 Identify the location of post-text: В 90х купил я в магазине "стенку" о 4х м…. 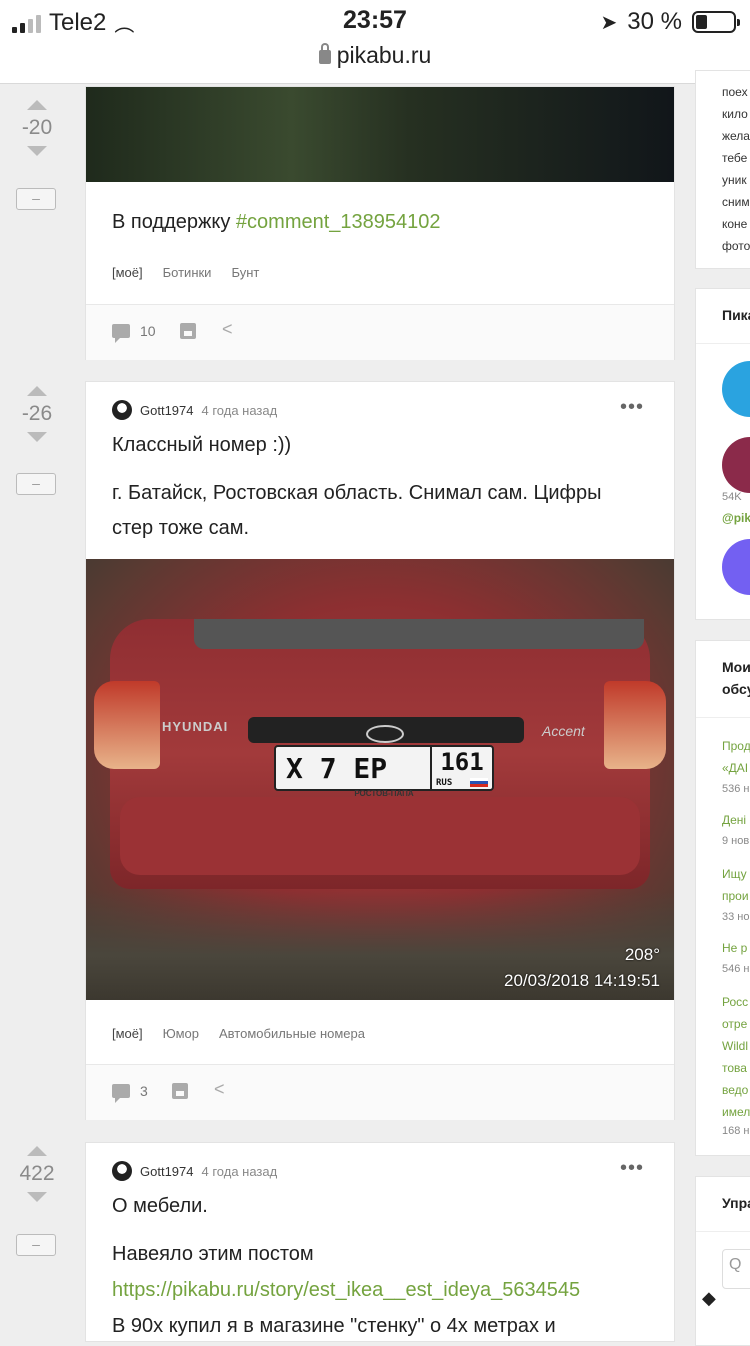
(334, 1326).